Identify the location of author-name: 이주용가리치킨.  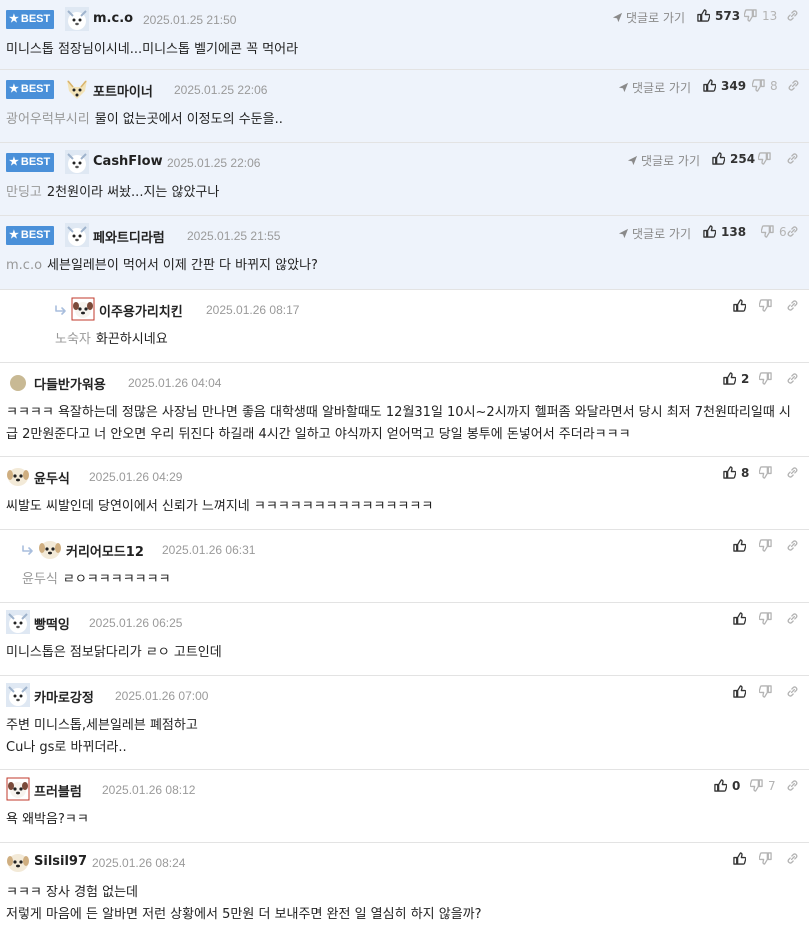
(141, 310).